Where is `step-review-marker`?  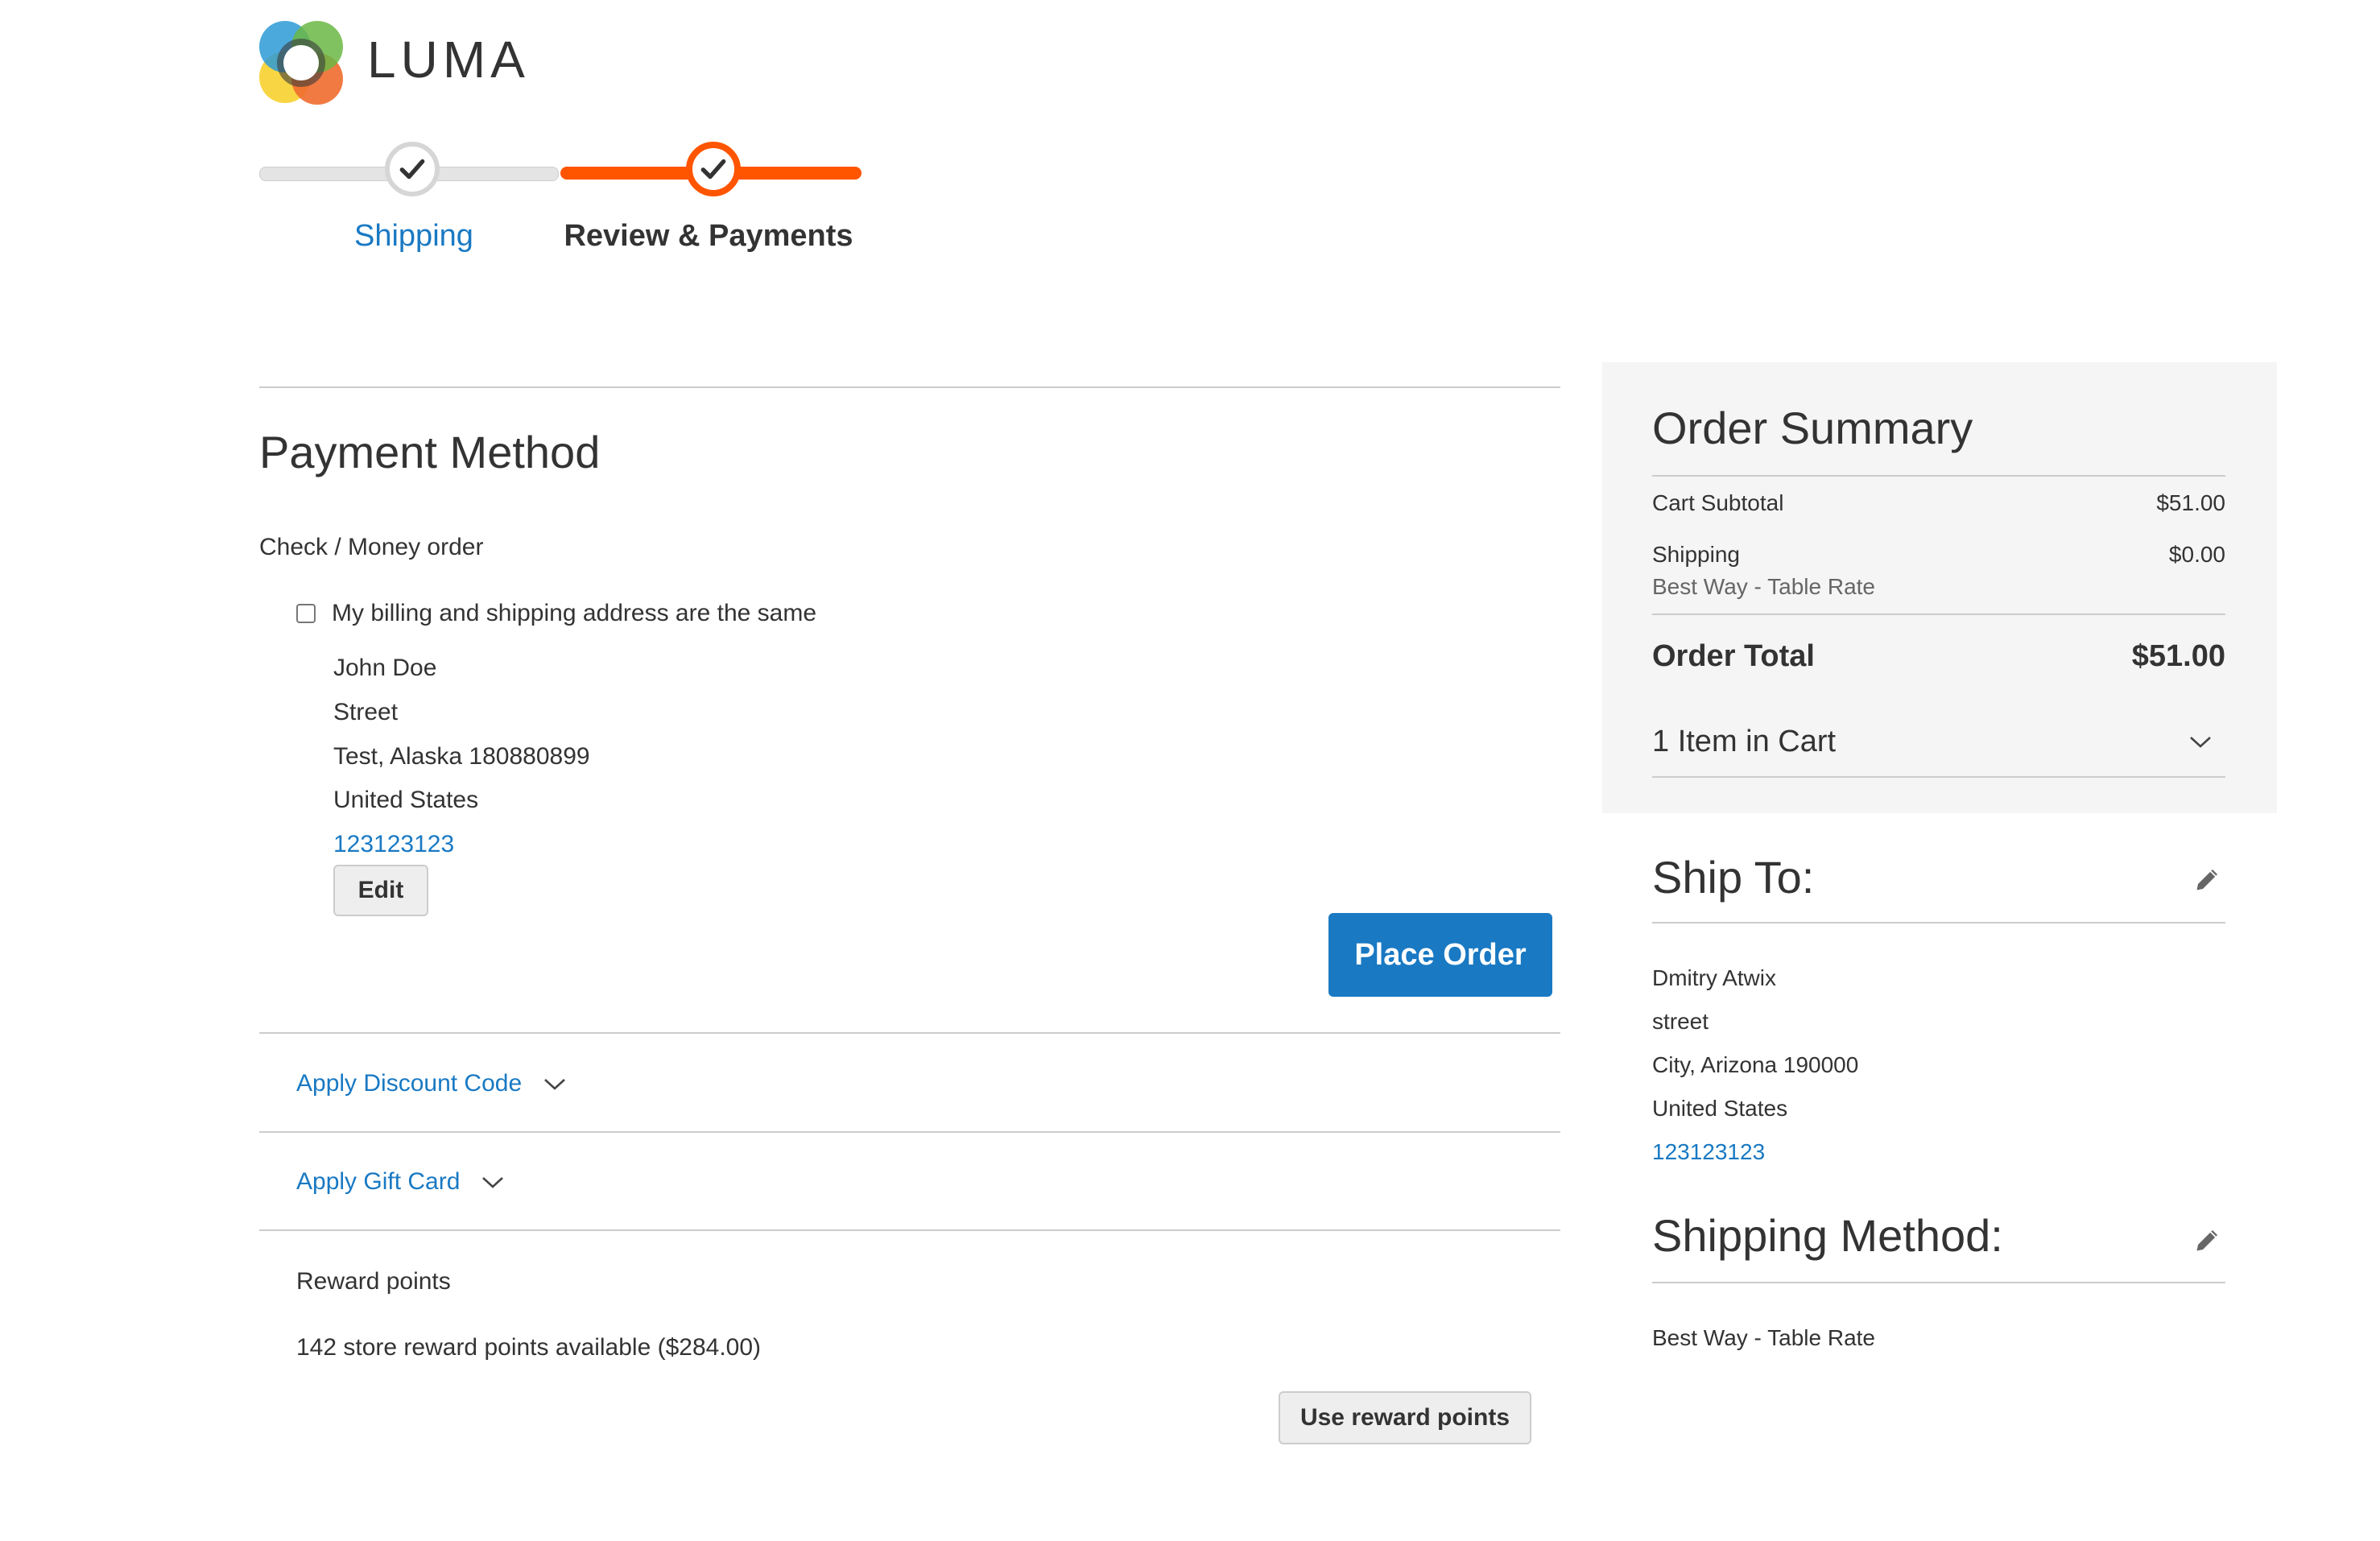
step-review-marker is located at coordinates (713, 169).